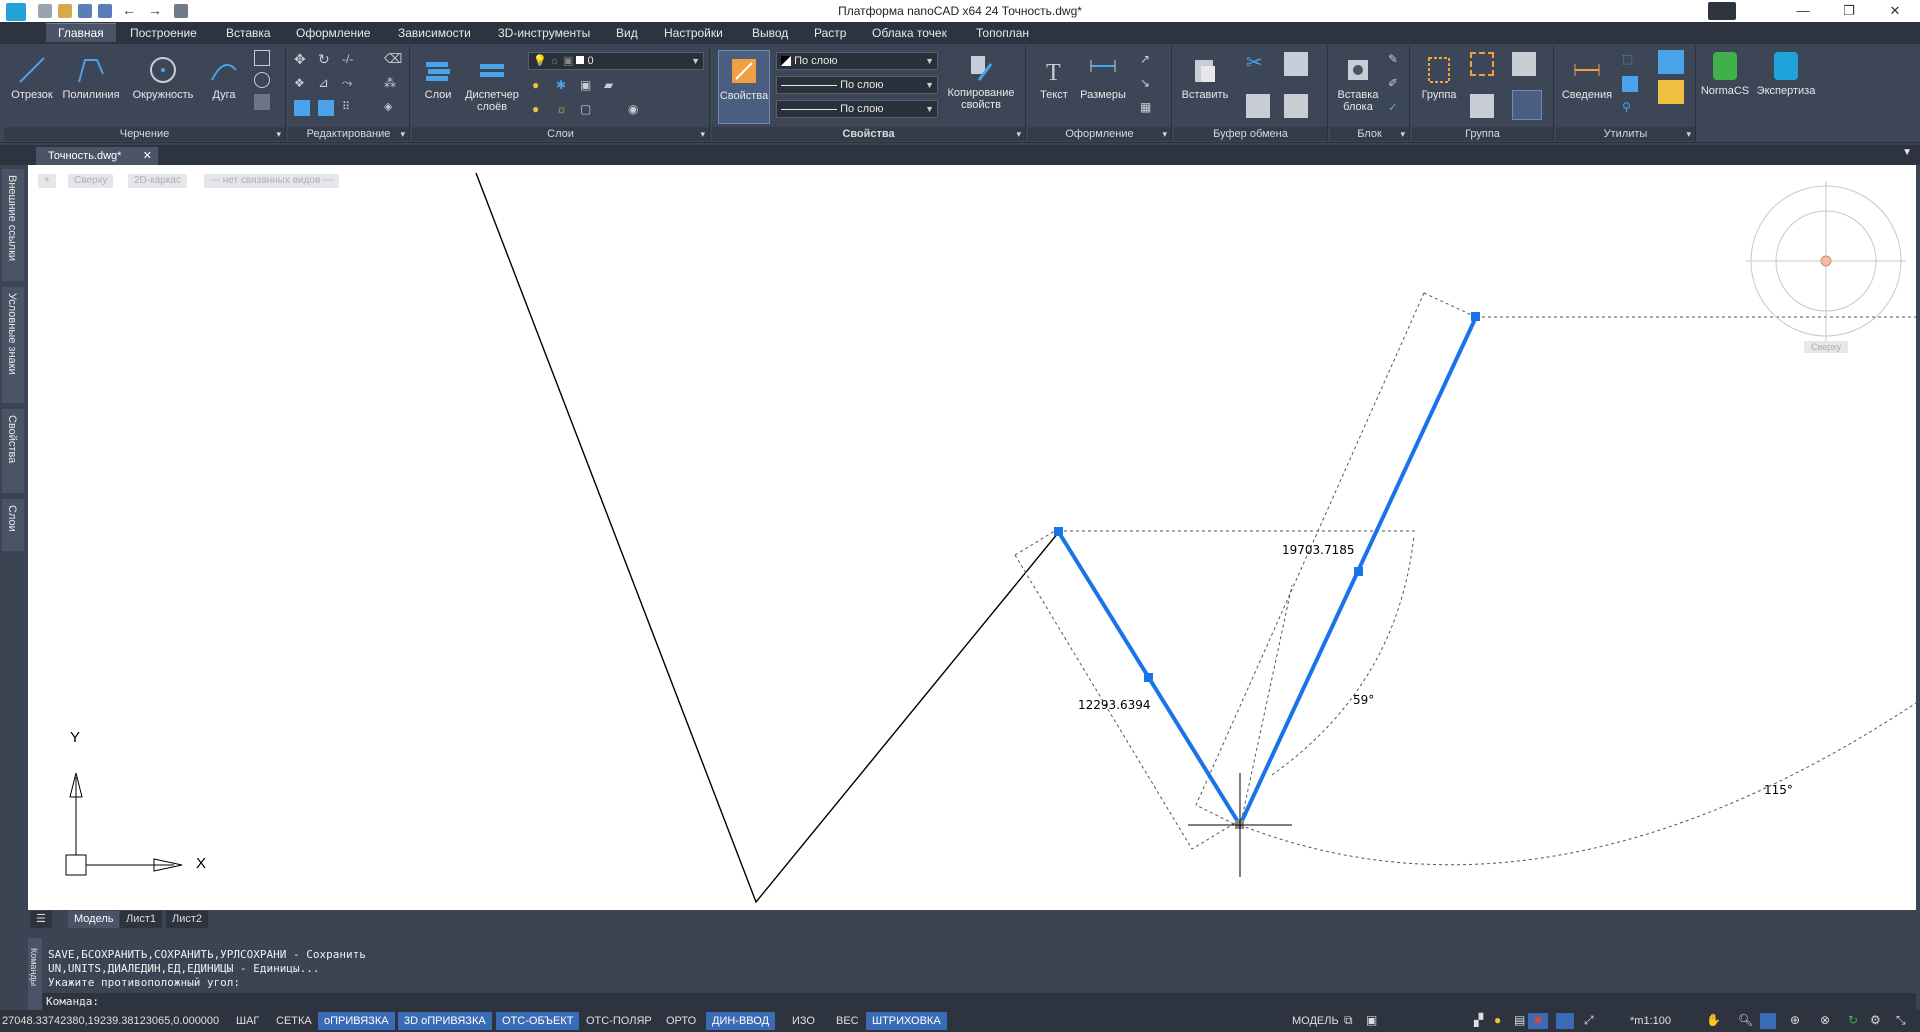 This screenshot has height=1032, width=1920. I want to click on layer-visibility-icon: ◉, so click(636, 110).